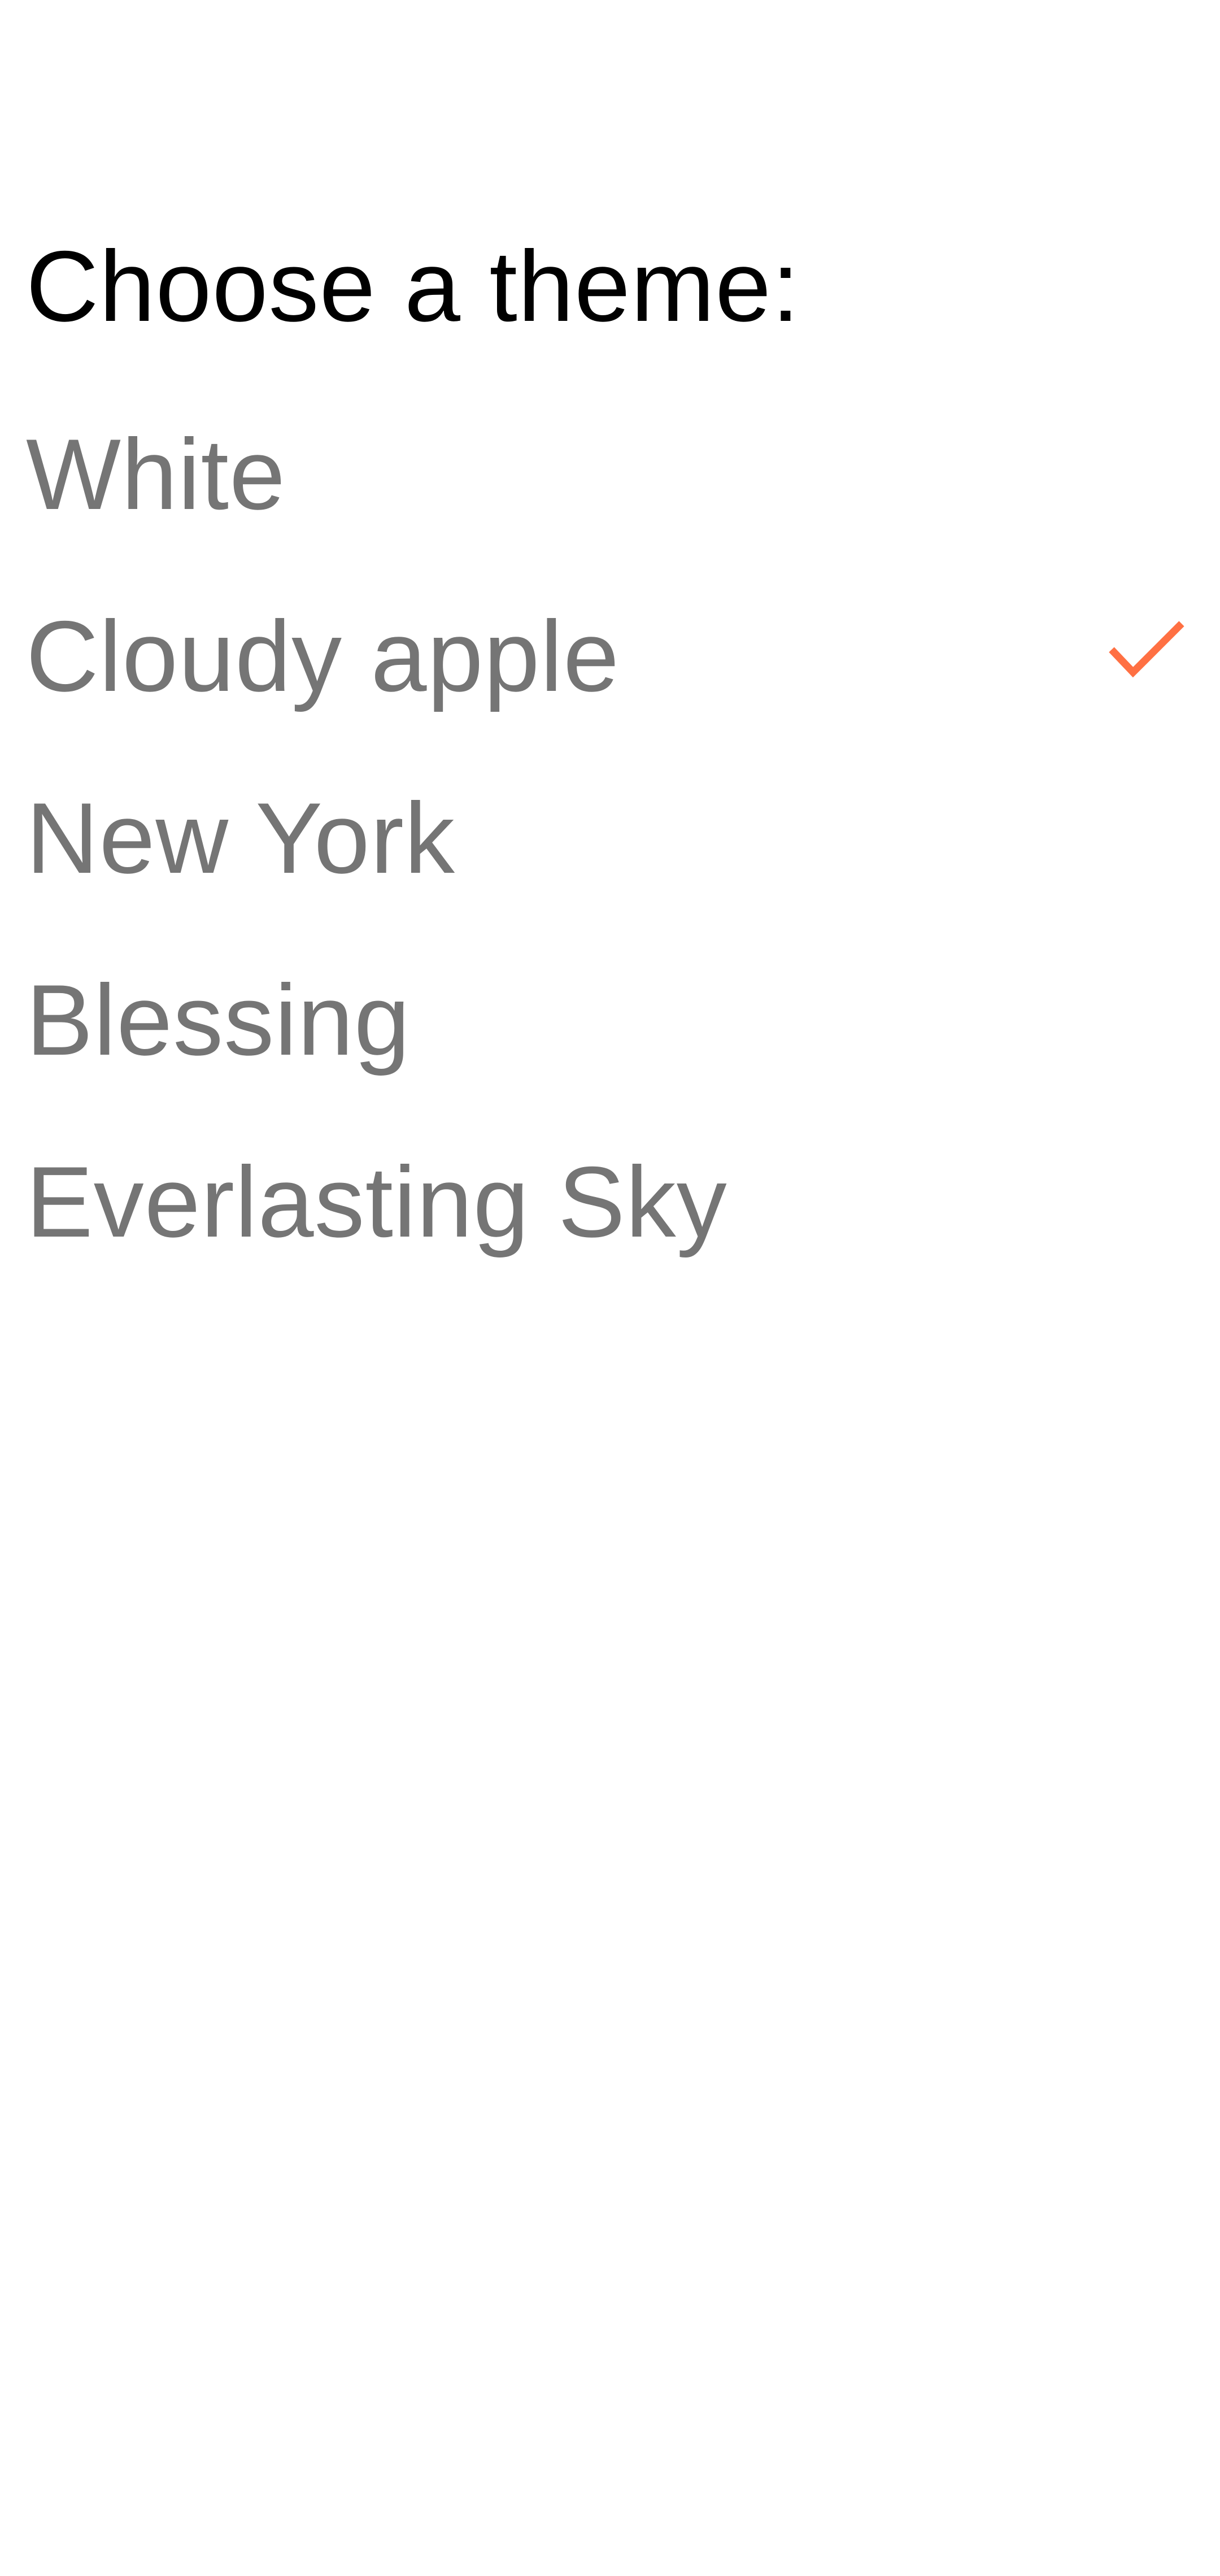 This screenshot has width=1220, height=2576. Describe the element at coordinates (218, 1020) in the screenshot. I see `theme-option-label: Blessing` at that location.